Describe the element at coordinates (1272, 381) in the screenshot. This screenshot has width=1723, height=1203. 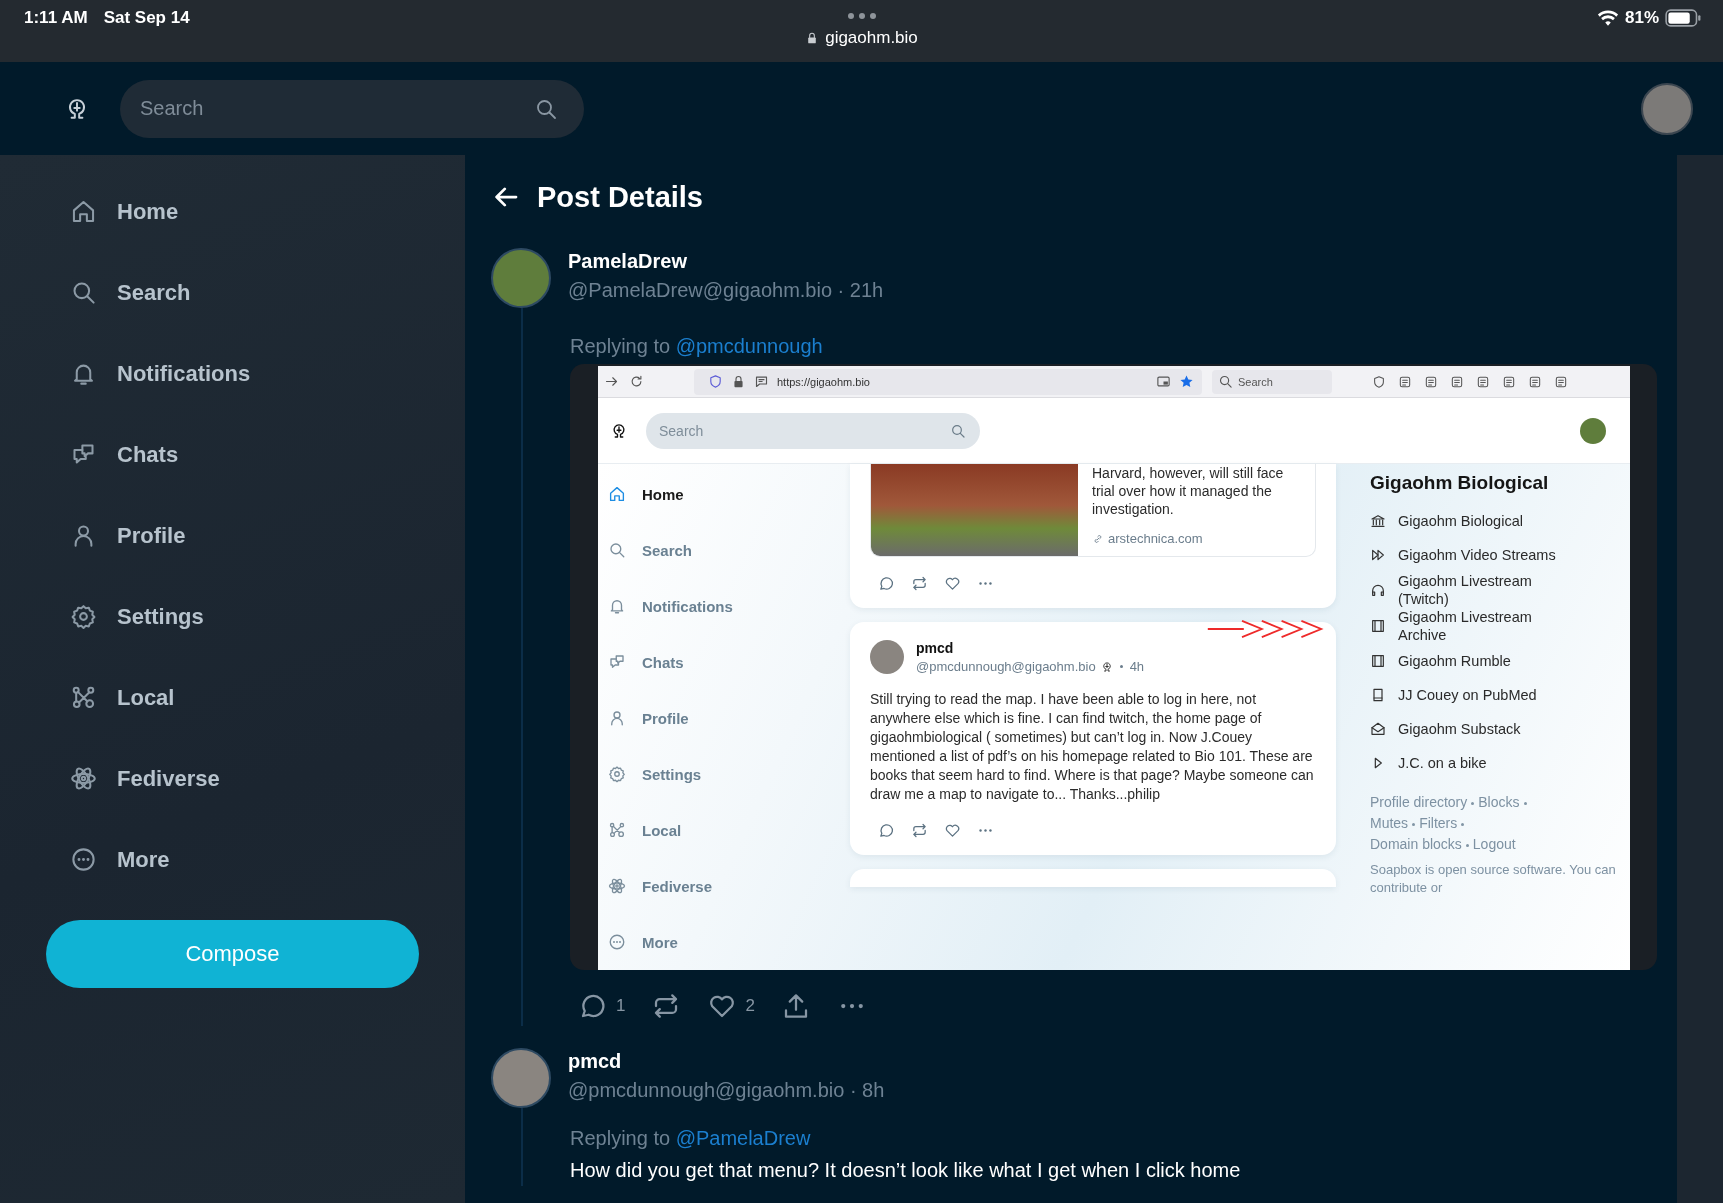
I see `browser-search-field: Search` at that location.